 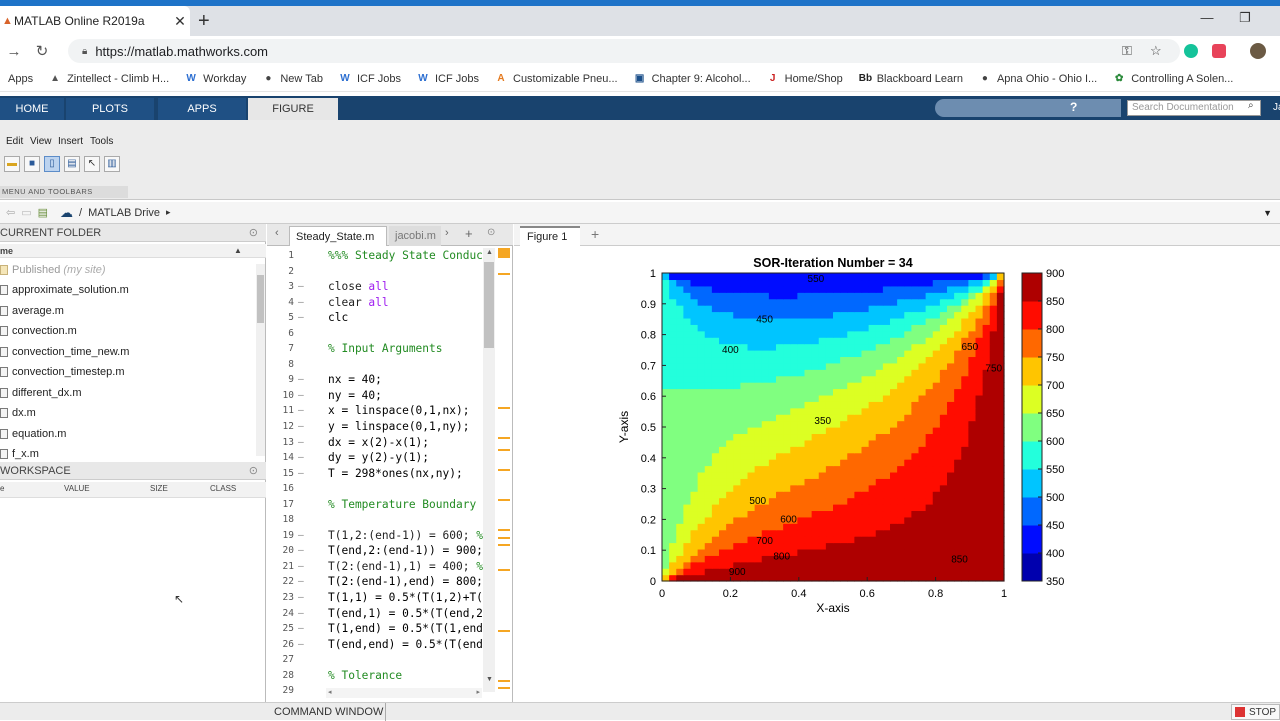 What do you see at coordinates (406, 427) in the screenshot?
I see `code-line: y = linspace(0,1,ny);` at bounding box center [406, 427].